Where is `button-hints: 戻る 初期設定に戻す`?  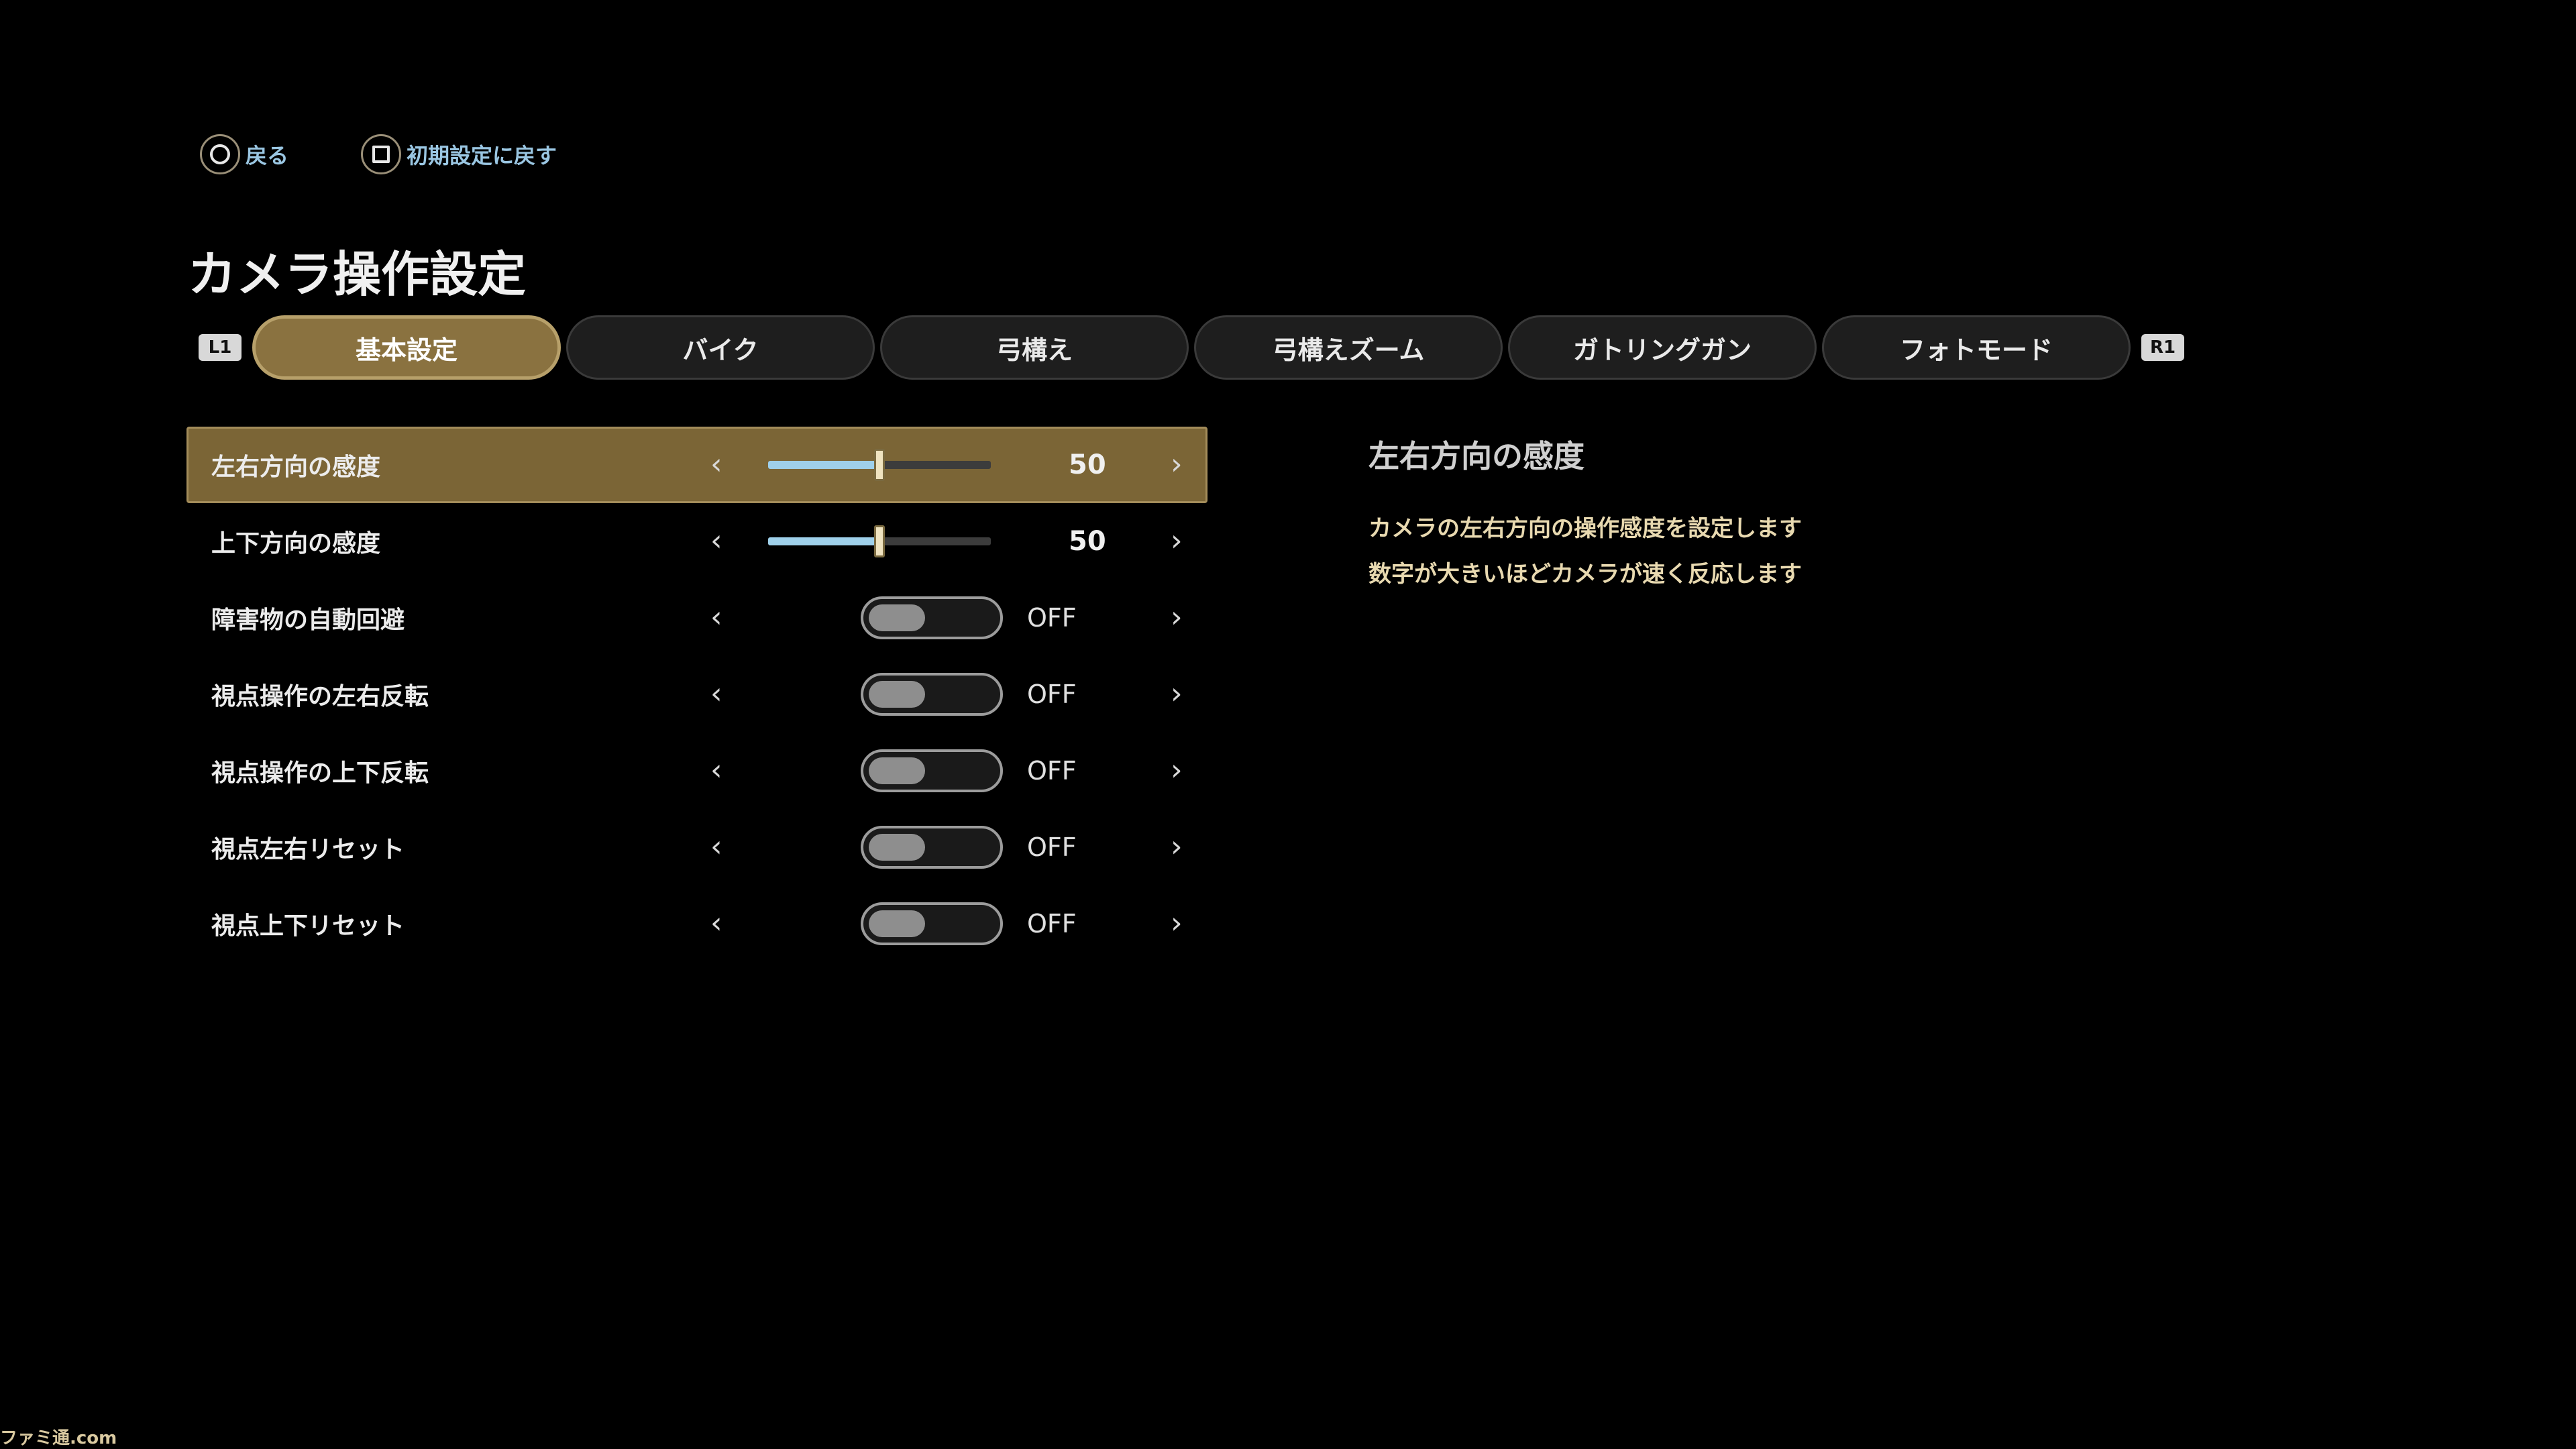
button-hints: 戻る 初期設定に戻す is located at coordinates (378, 154).